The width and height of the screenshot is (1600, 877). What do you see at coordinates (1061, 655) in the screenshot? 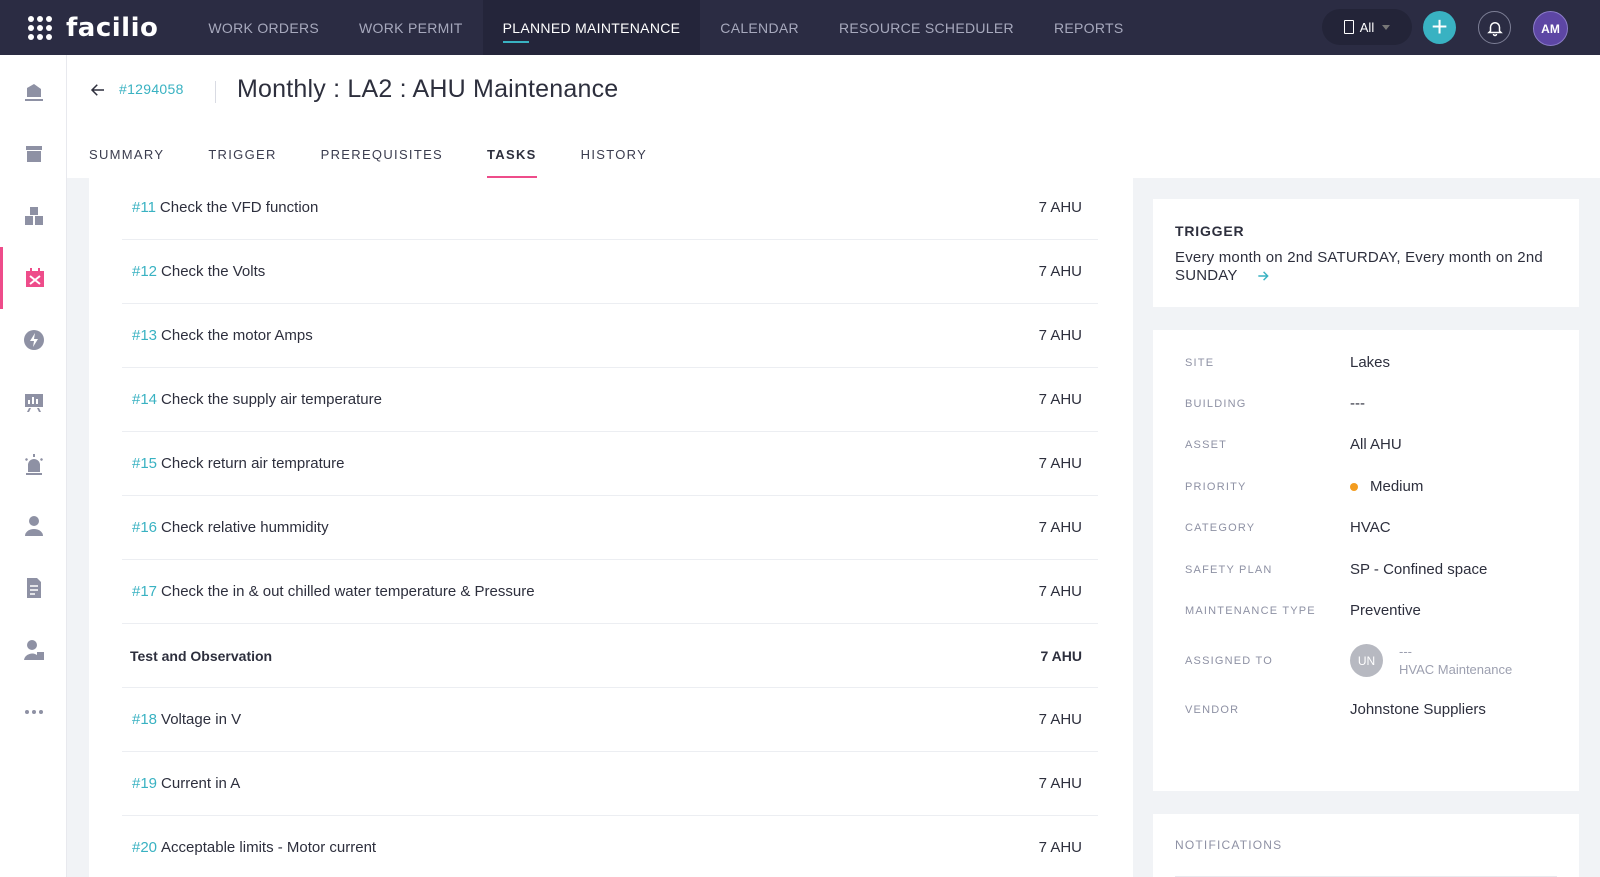
I see `section-resource: 7 AHU` at bounding box center [1061, 655].